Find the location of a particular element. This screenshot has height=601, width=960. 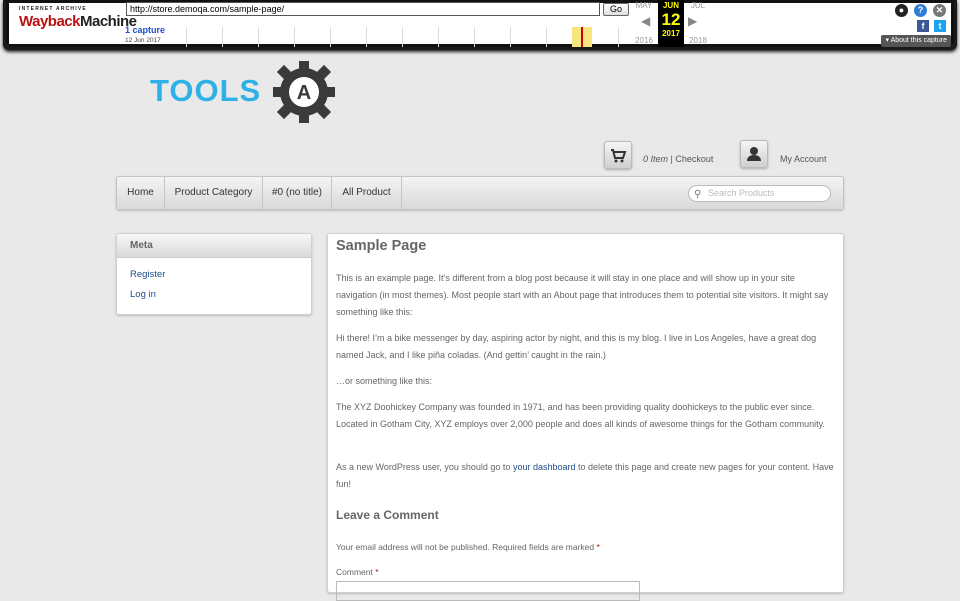

wayback-go-button: Go is located at coordinates (616, 9).